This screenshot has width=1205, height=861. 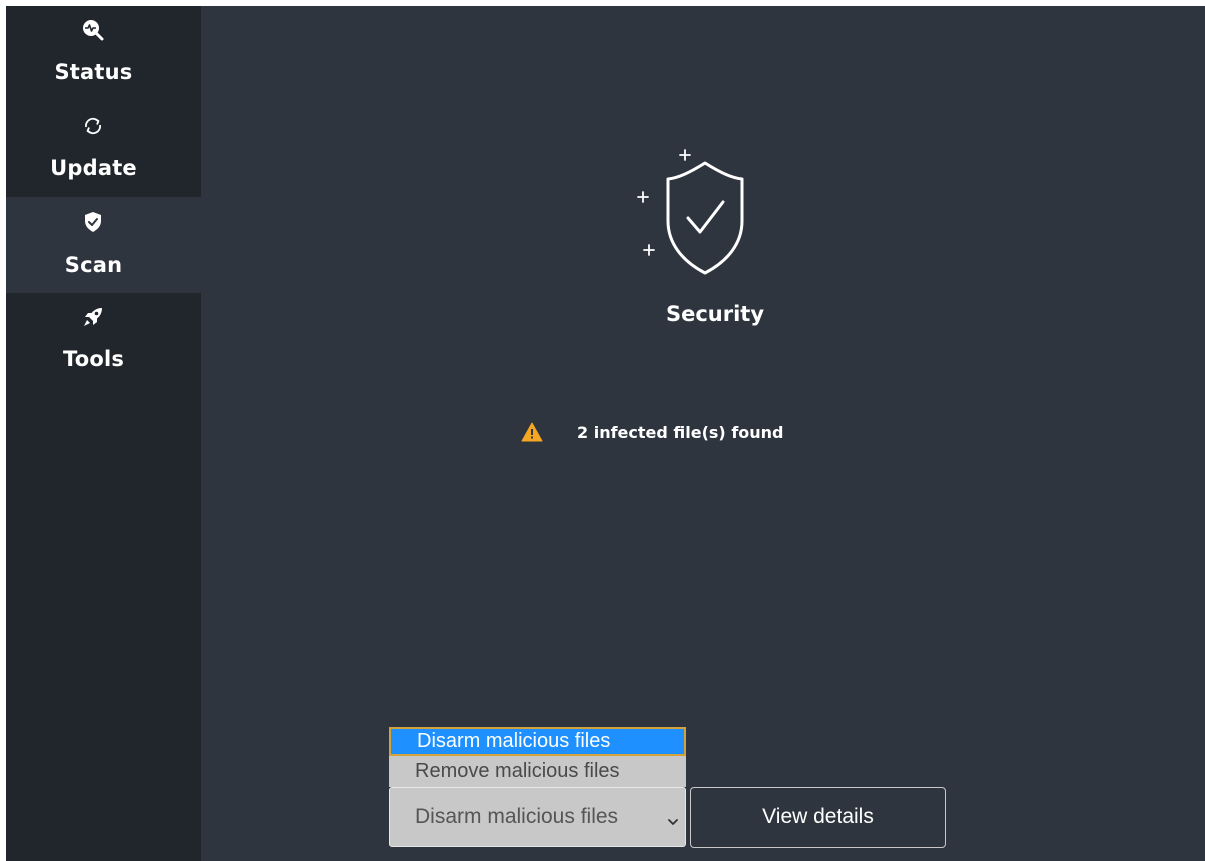 What do you see at coordinates (103, 54) in the screenshot?
I see `sidebar-item-status: Status` at bounding box center [103, 54].